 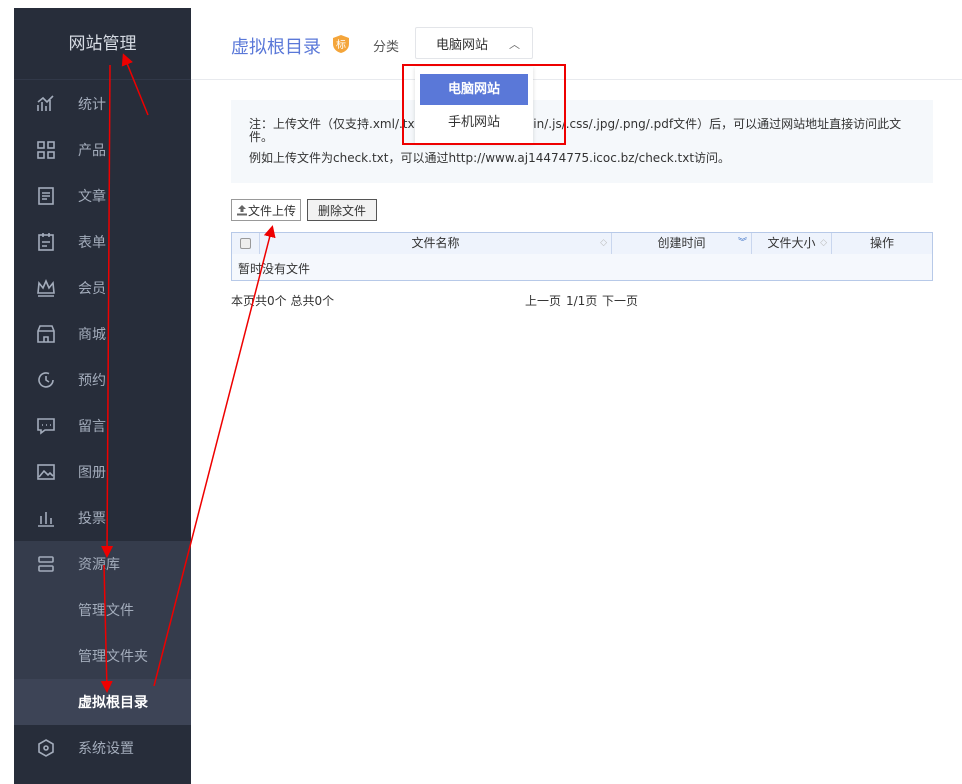 I want to click on message-icon, so click(x=46, y=426).